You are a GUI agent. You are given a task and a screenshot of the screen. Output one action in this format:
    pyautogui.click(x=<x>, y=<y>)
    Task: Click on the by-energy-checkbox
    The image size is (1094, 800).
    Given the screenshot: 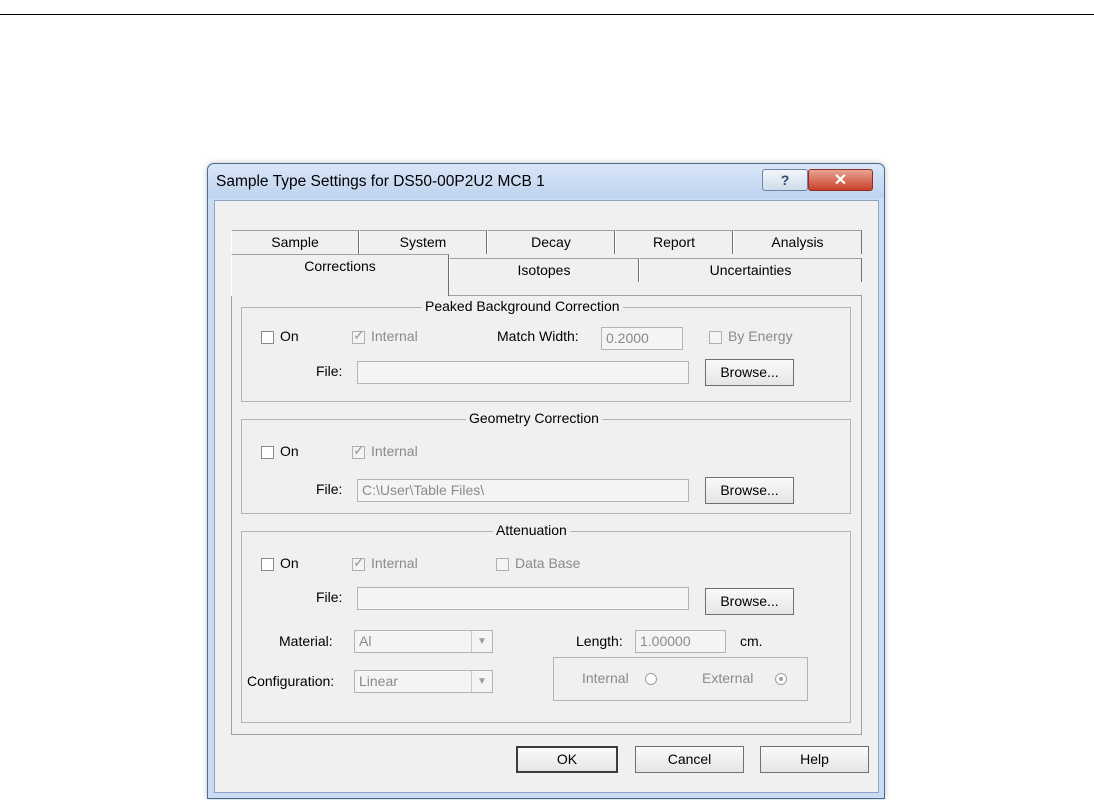 What is the action you would take?
    pyautogui.click(x=715, y=337)
    